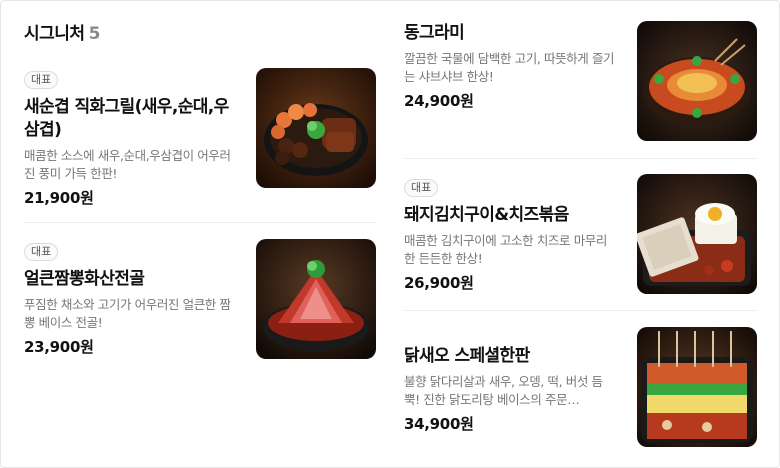  What do you see at coordinates (126, 118) in the screenshot?
I see `menu-item-name: 새순겹 직화그릴(새우,순대,우삼겹)` at bounding box center [126, 118].